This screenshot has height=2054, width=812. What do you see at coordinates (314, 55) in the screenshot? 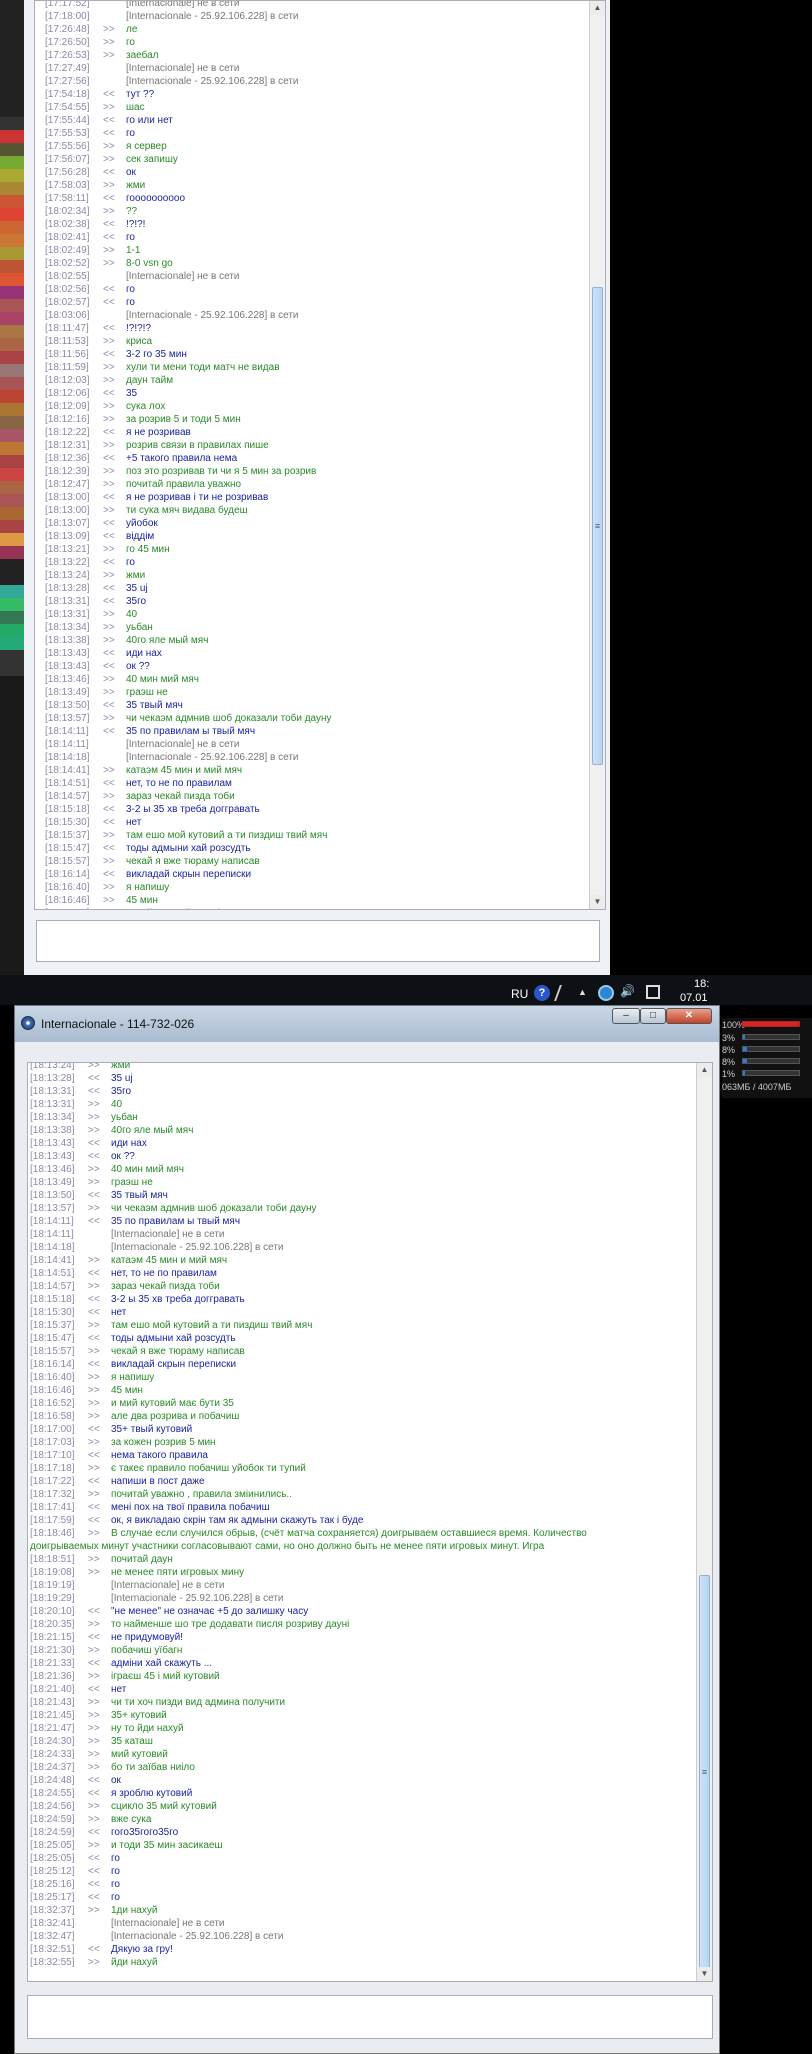
I see `chat-message-row: [17:26:53] >> заебал` at bounding box center [314, 55].